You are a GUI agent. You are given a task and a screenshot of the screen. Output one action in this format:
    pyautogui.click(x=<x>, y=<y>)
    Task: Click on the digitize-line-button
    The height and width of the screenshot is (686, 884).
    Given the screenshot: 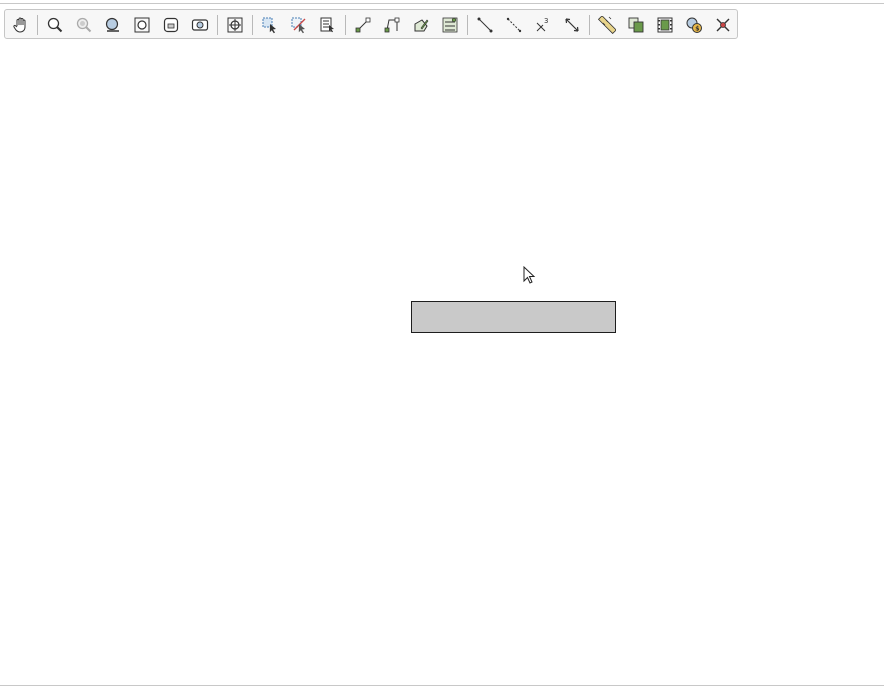 What is the action you would take?
    pyautogui.click(x=392, y=25)
    